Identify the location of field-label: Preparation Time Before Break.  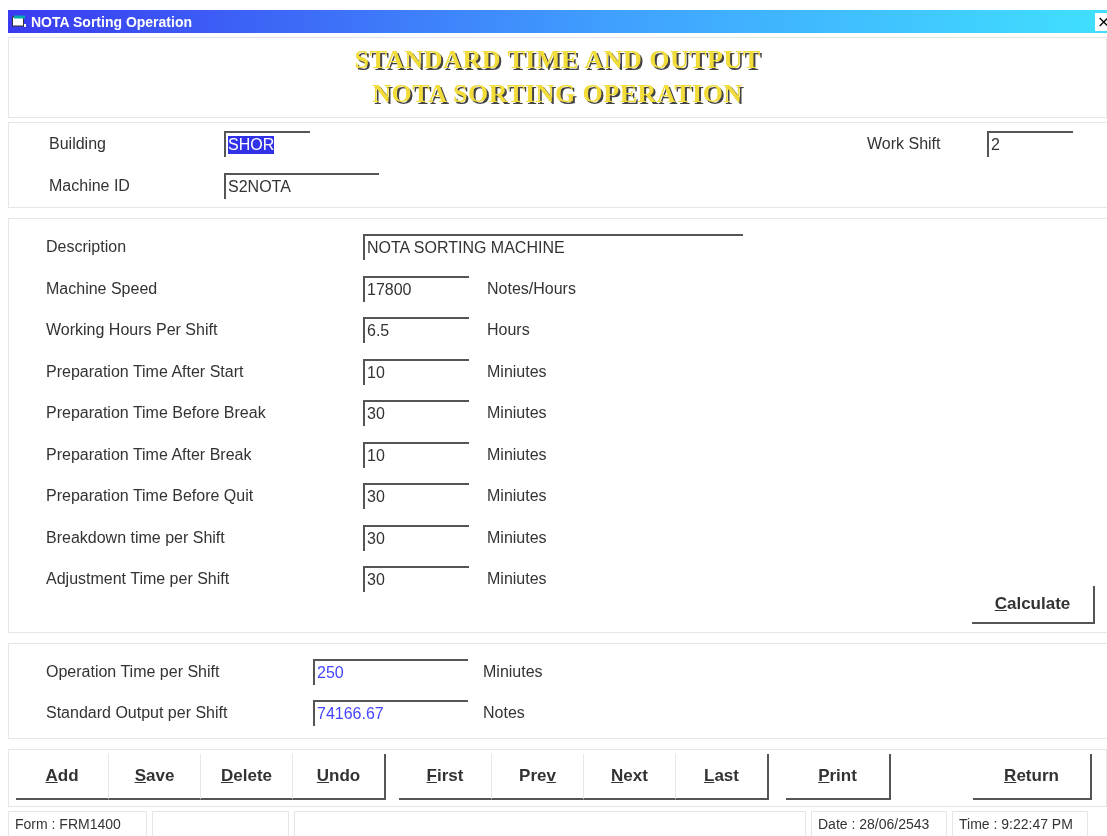
(156, 413).